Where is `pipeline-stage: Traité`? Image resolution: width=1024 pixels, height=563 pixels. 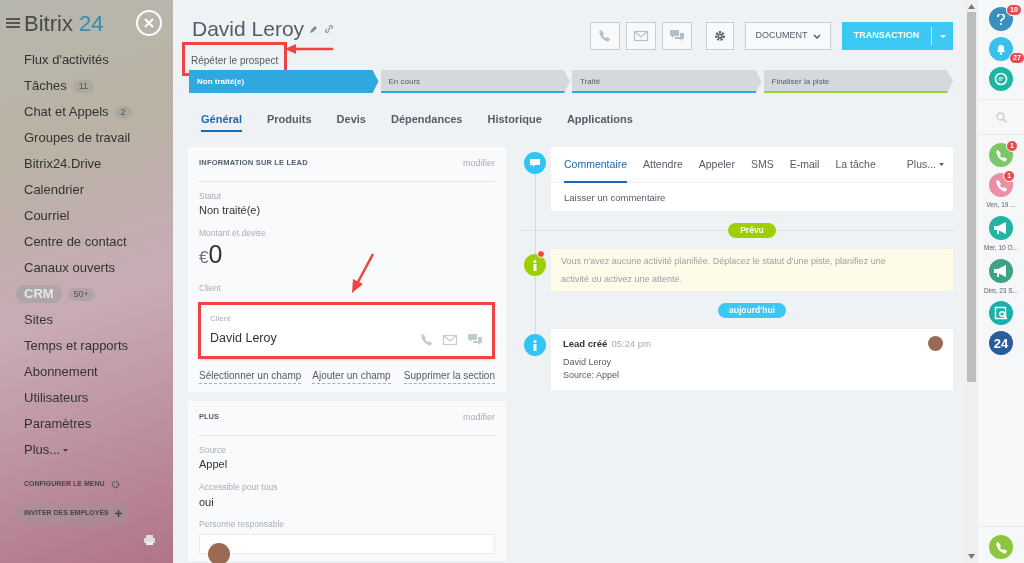 pipeline-stage: Traité is located at coordinates (667, 81).